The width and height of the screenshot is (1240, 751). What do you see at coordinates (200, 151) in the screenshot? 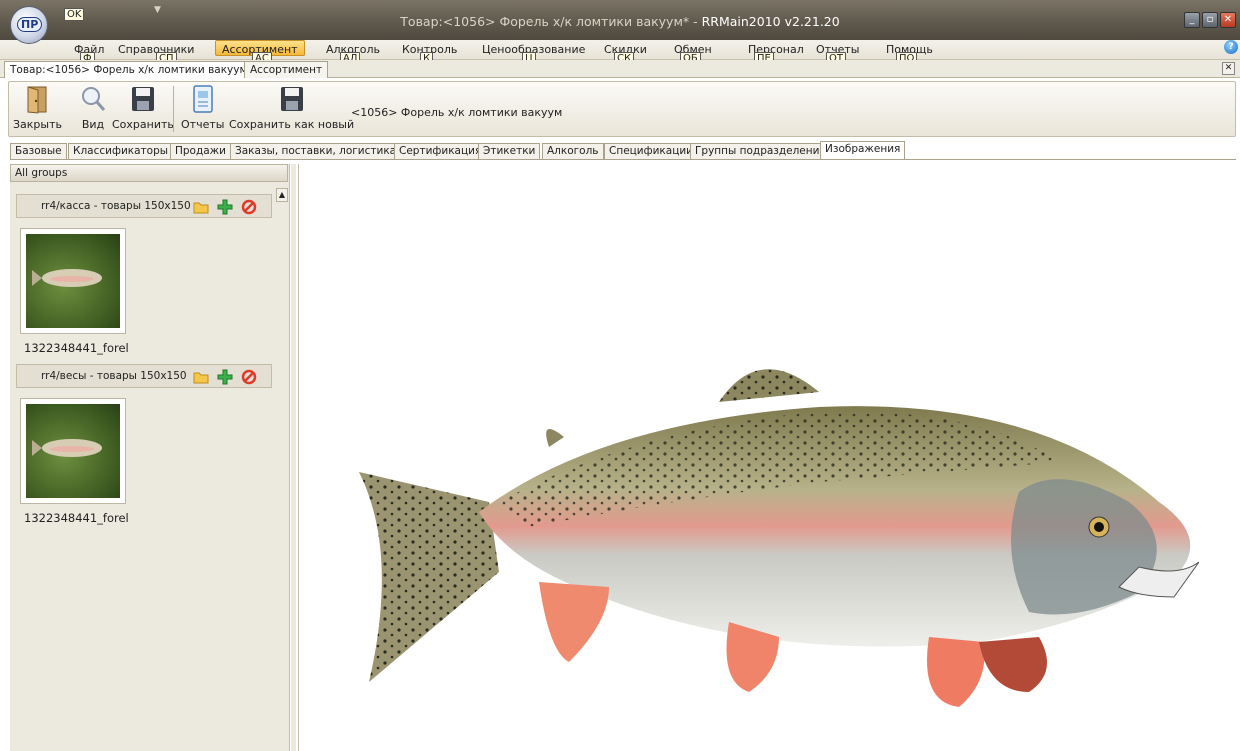
I see `tab-sales: Продажи` at bounding box center [200, 151].